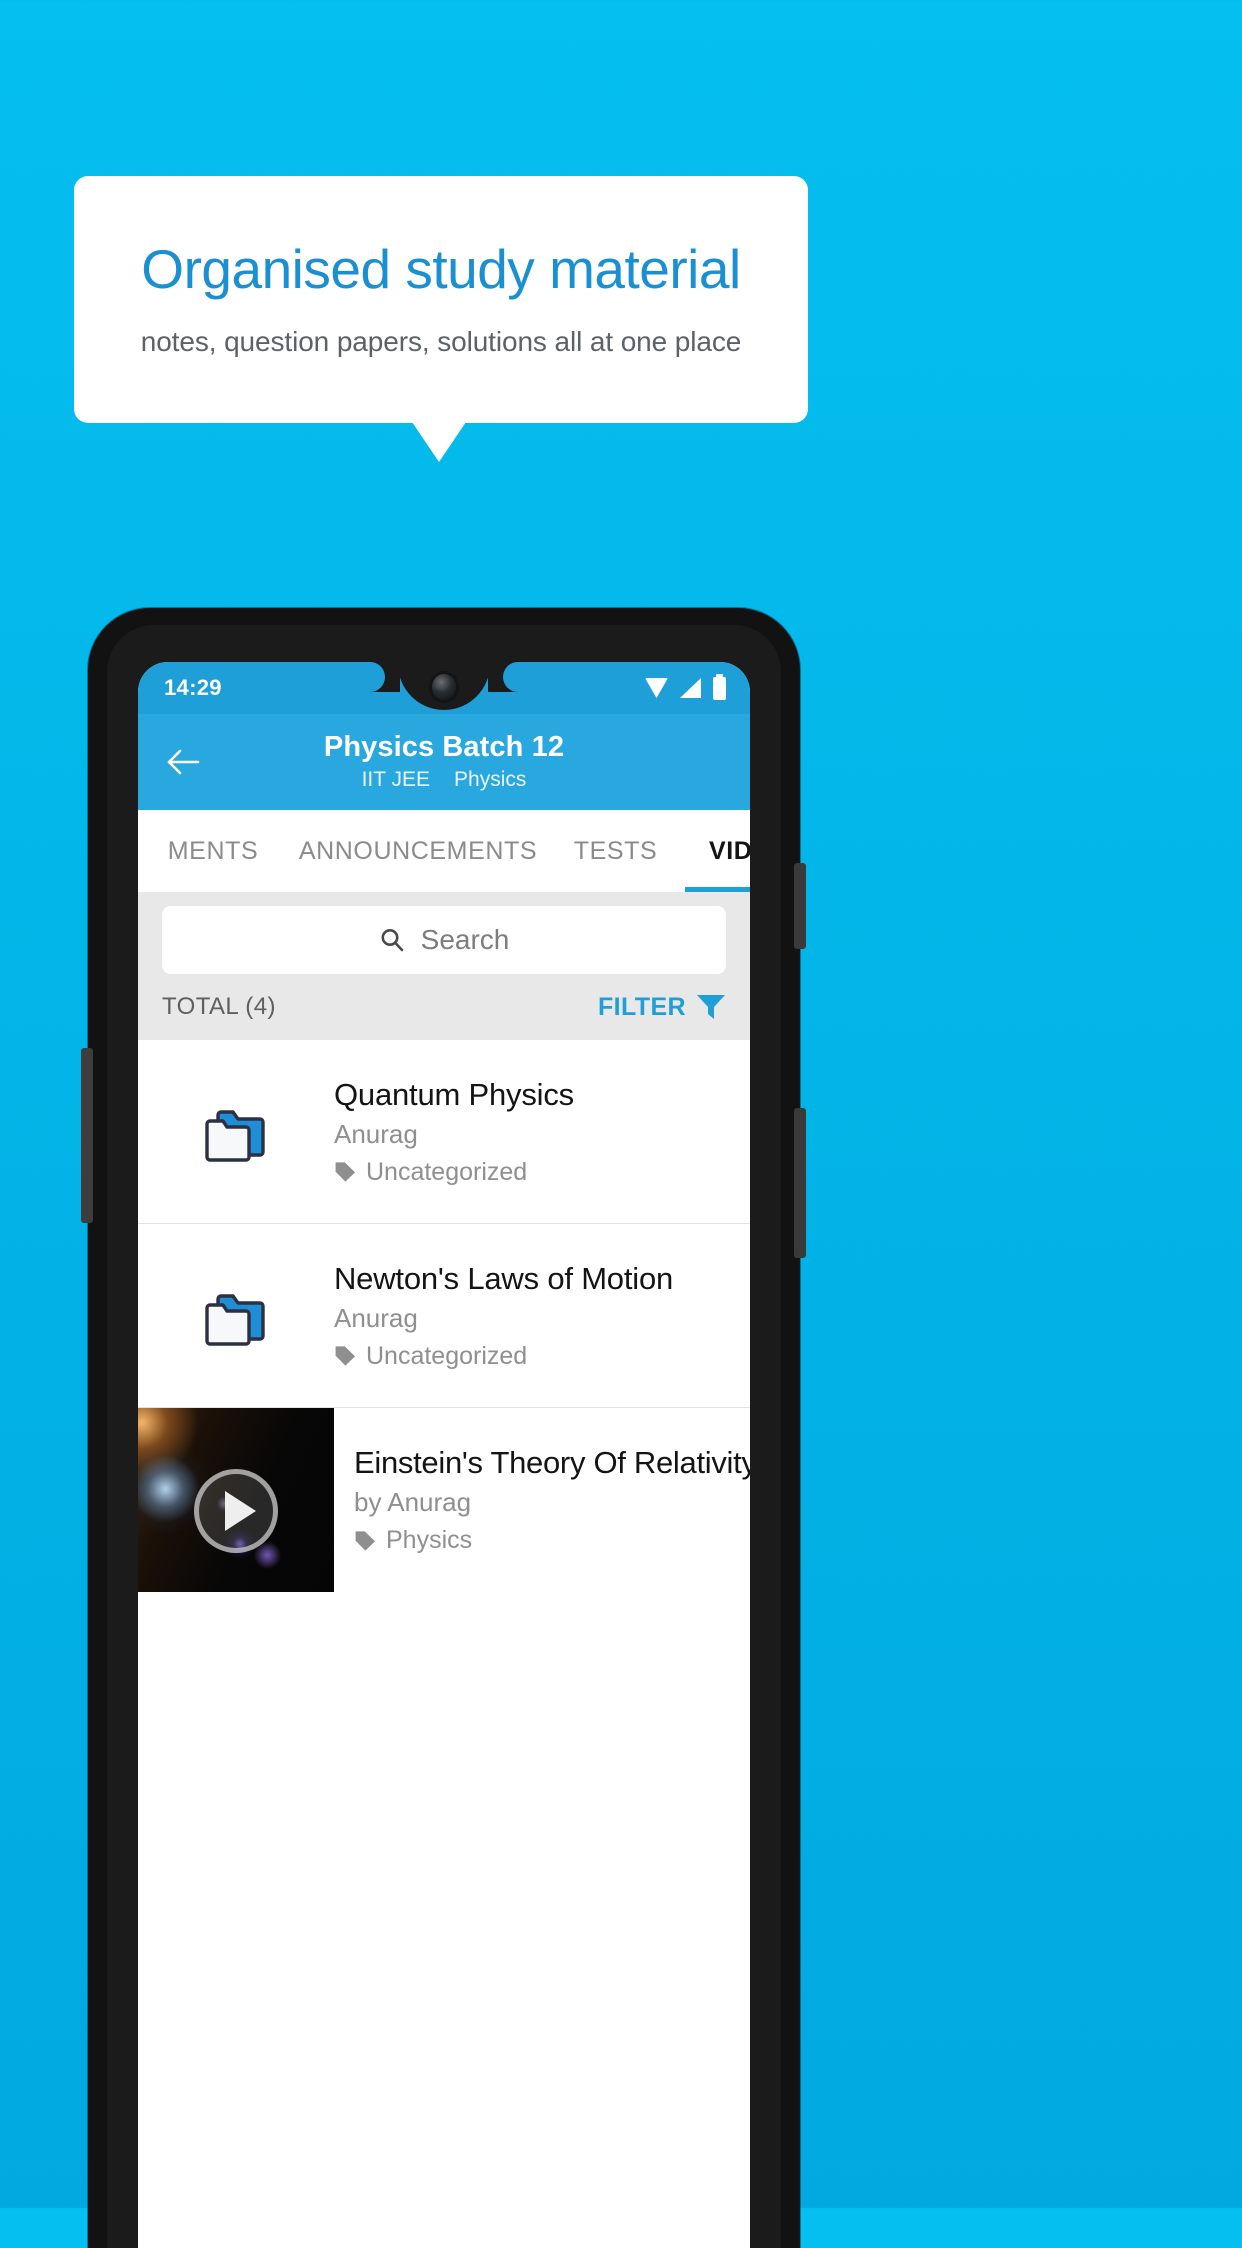 The width and height of the screenshot is (1242, 2248). I want to click on tab-ments: MENTS, so click(213, 851).